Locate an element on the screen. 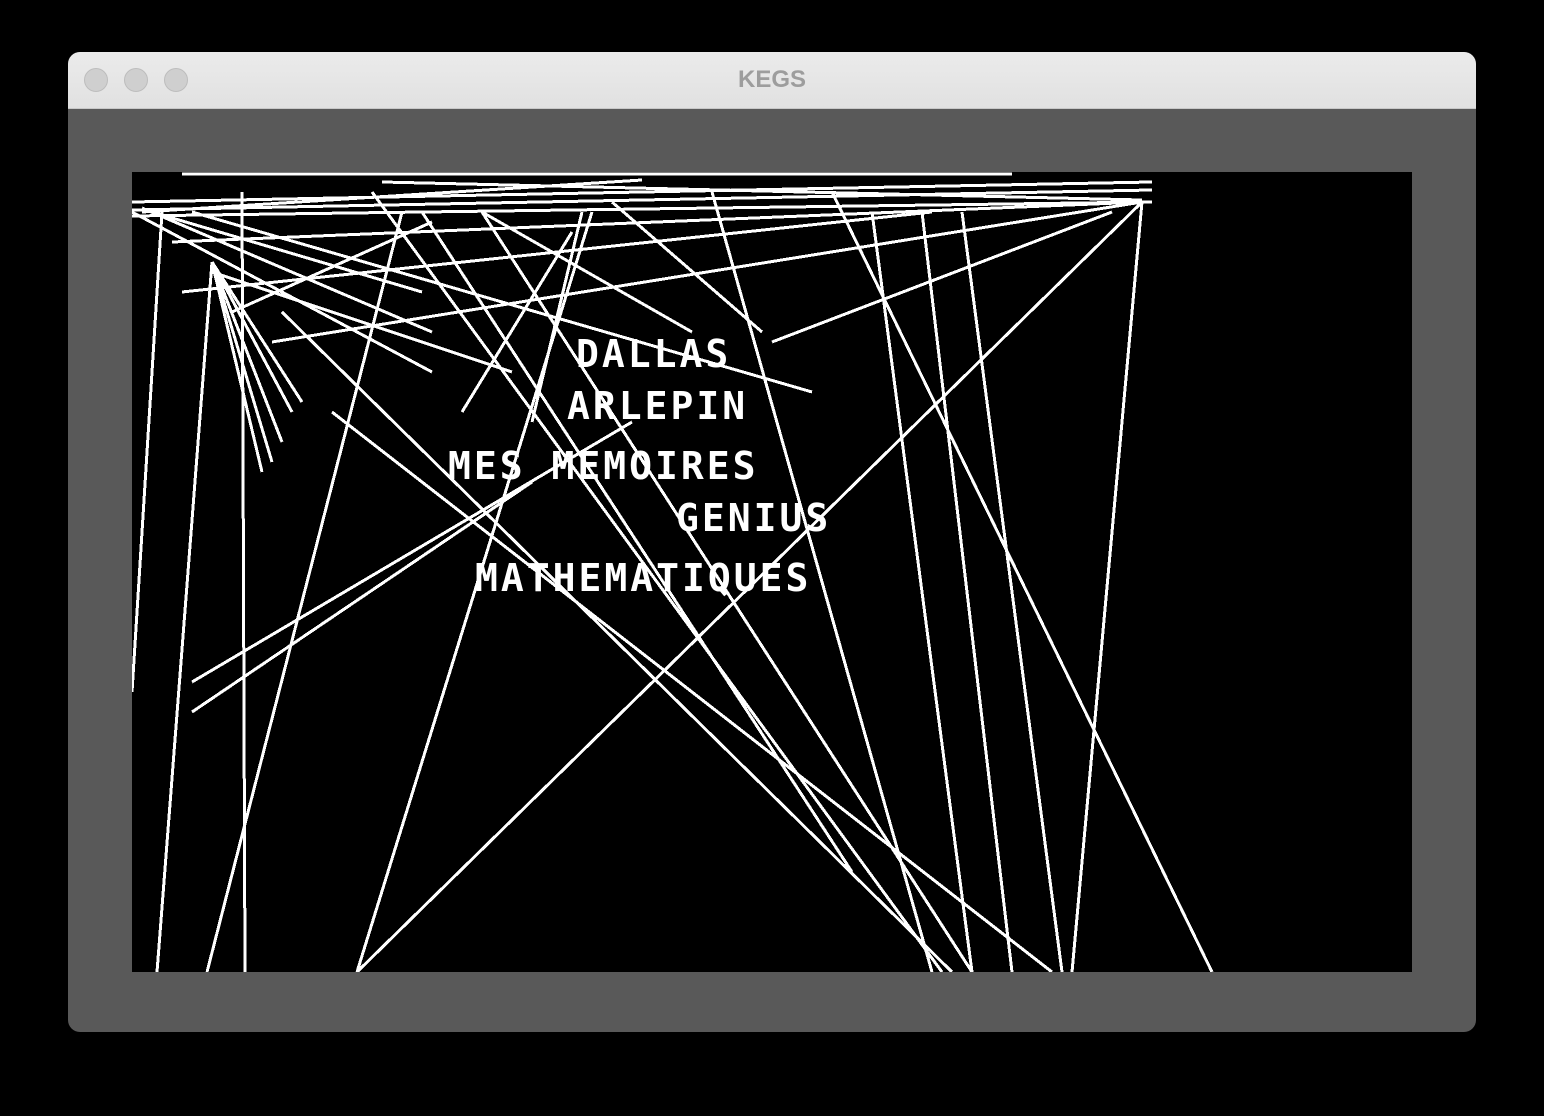  menu-item-dallas: DALLAS is located at coordinates (653, 354).